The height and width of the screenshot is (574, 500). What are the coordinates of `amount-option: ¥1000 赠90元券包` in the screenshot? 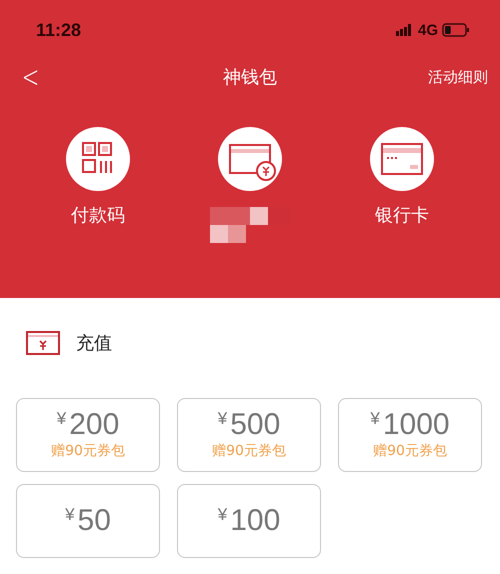 It's located at (410, 435).